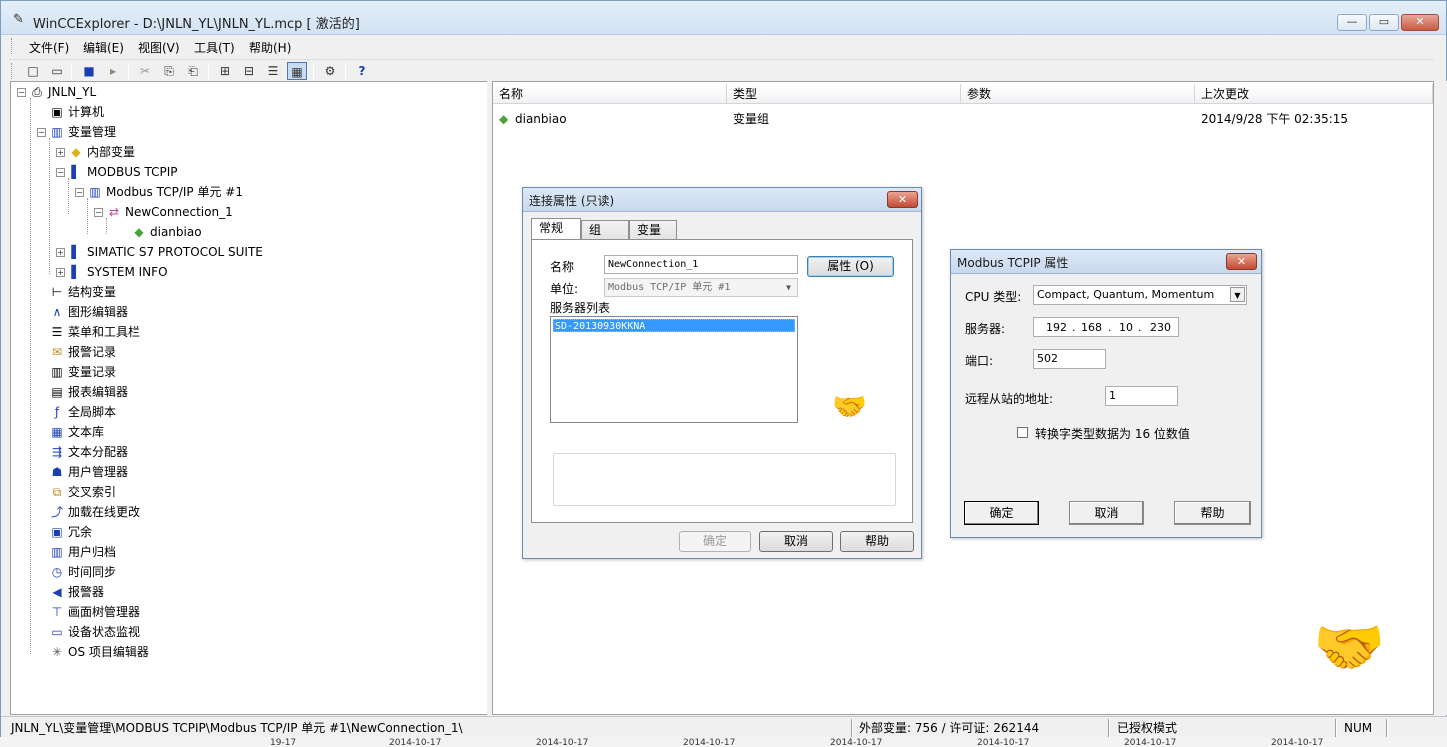 The height and width of the screenshot is (747, 1447). What do you see at coordinates (1141, 396) in the screenshot?
I see `slave-address-field: 1` at bounding box center [1141, 396].